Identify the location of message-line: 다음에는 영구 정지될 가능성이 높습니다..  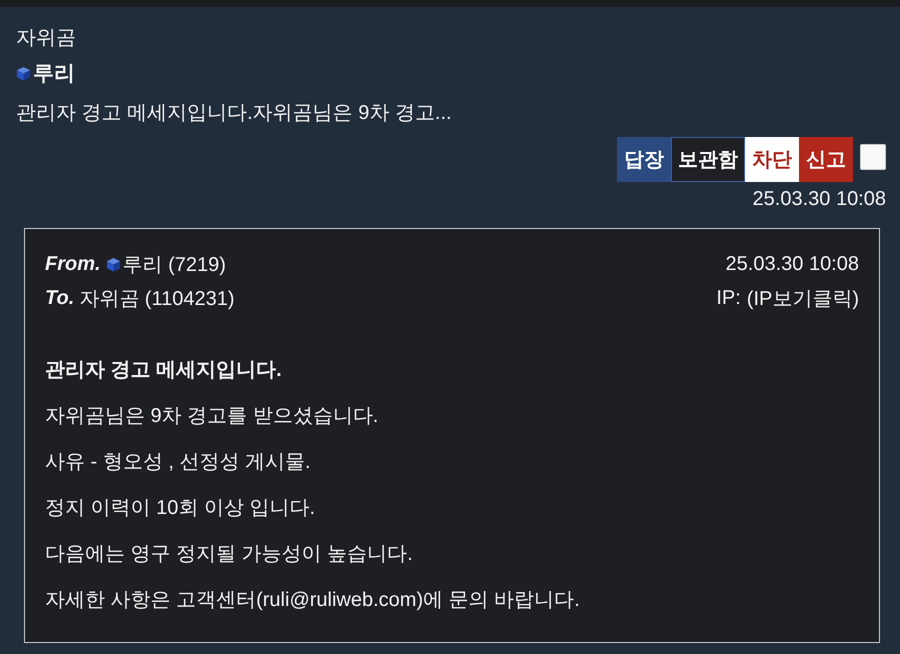
(229, 554).